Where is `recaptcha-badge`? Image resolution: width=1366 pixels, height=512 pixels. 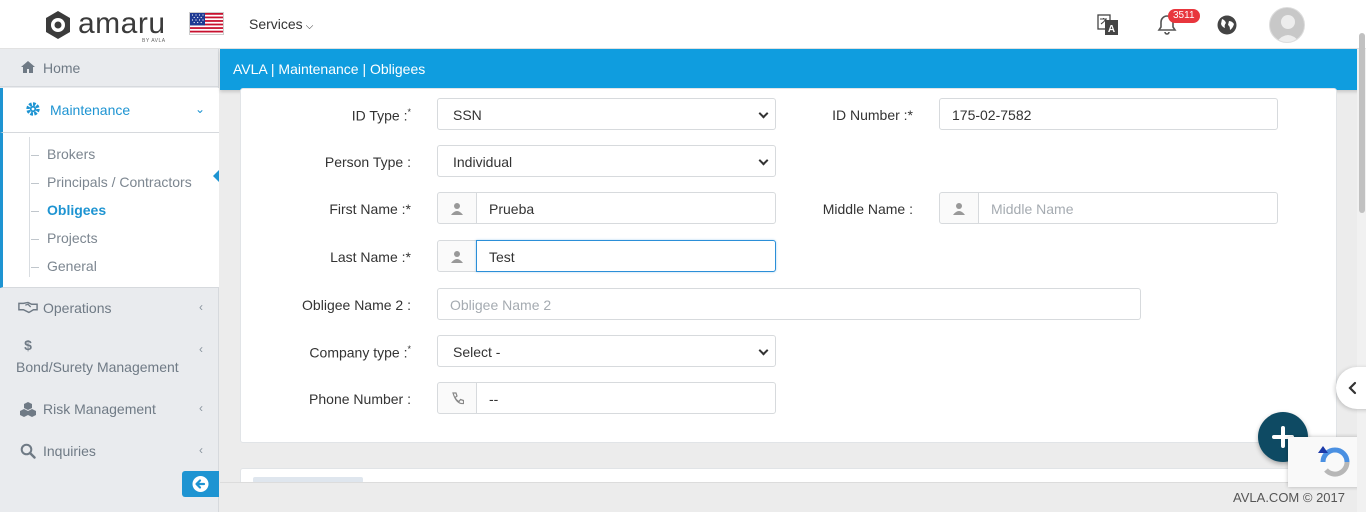 recaptcha-badge is located at coordinates (1327, 462).